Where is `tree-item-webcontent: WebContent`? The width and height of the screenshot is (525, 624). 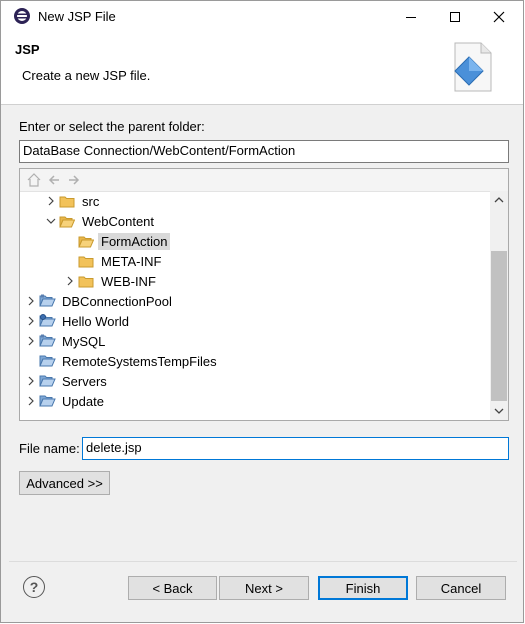 tree-item-webcontent: WebContent is located at coordinates (100, 221).